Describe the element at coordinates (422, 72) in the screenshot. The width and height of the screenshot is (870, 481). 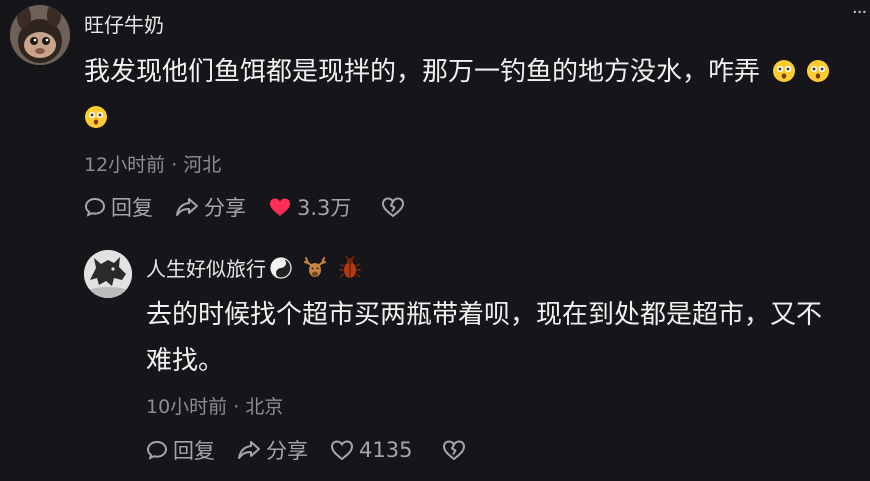
I see `comment-body: 我发现他们鱼饵都是现拌的，那万一钓鱼的地方没水，咋弄` at that location.